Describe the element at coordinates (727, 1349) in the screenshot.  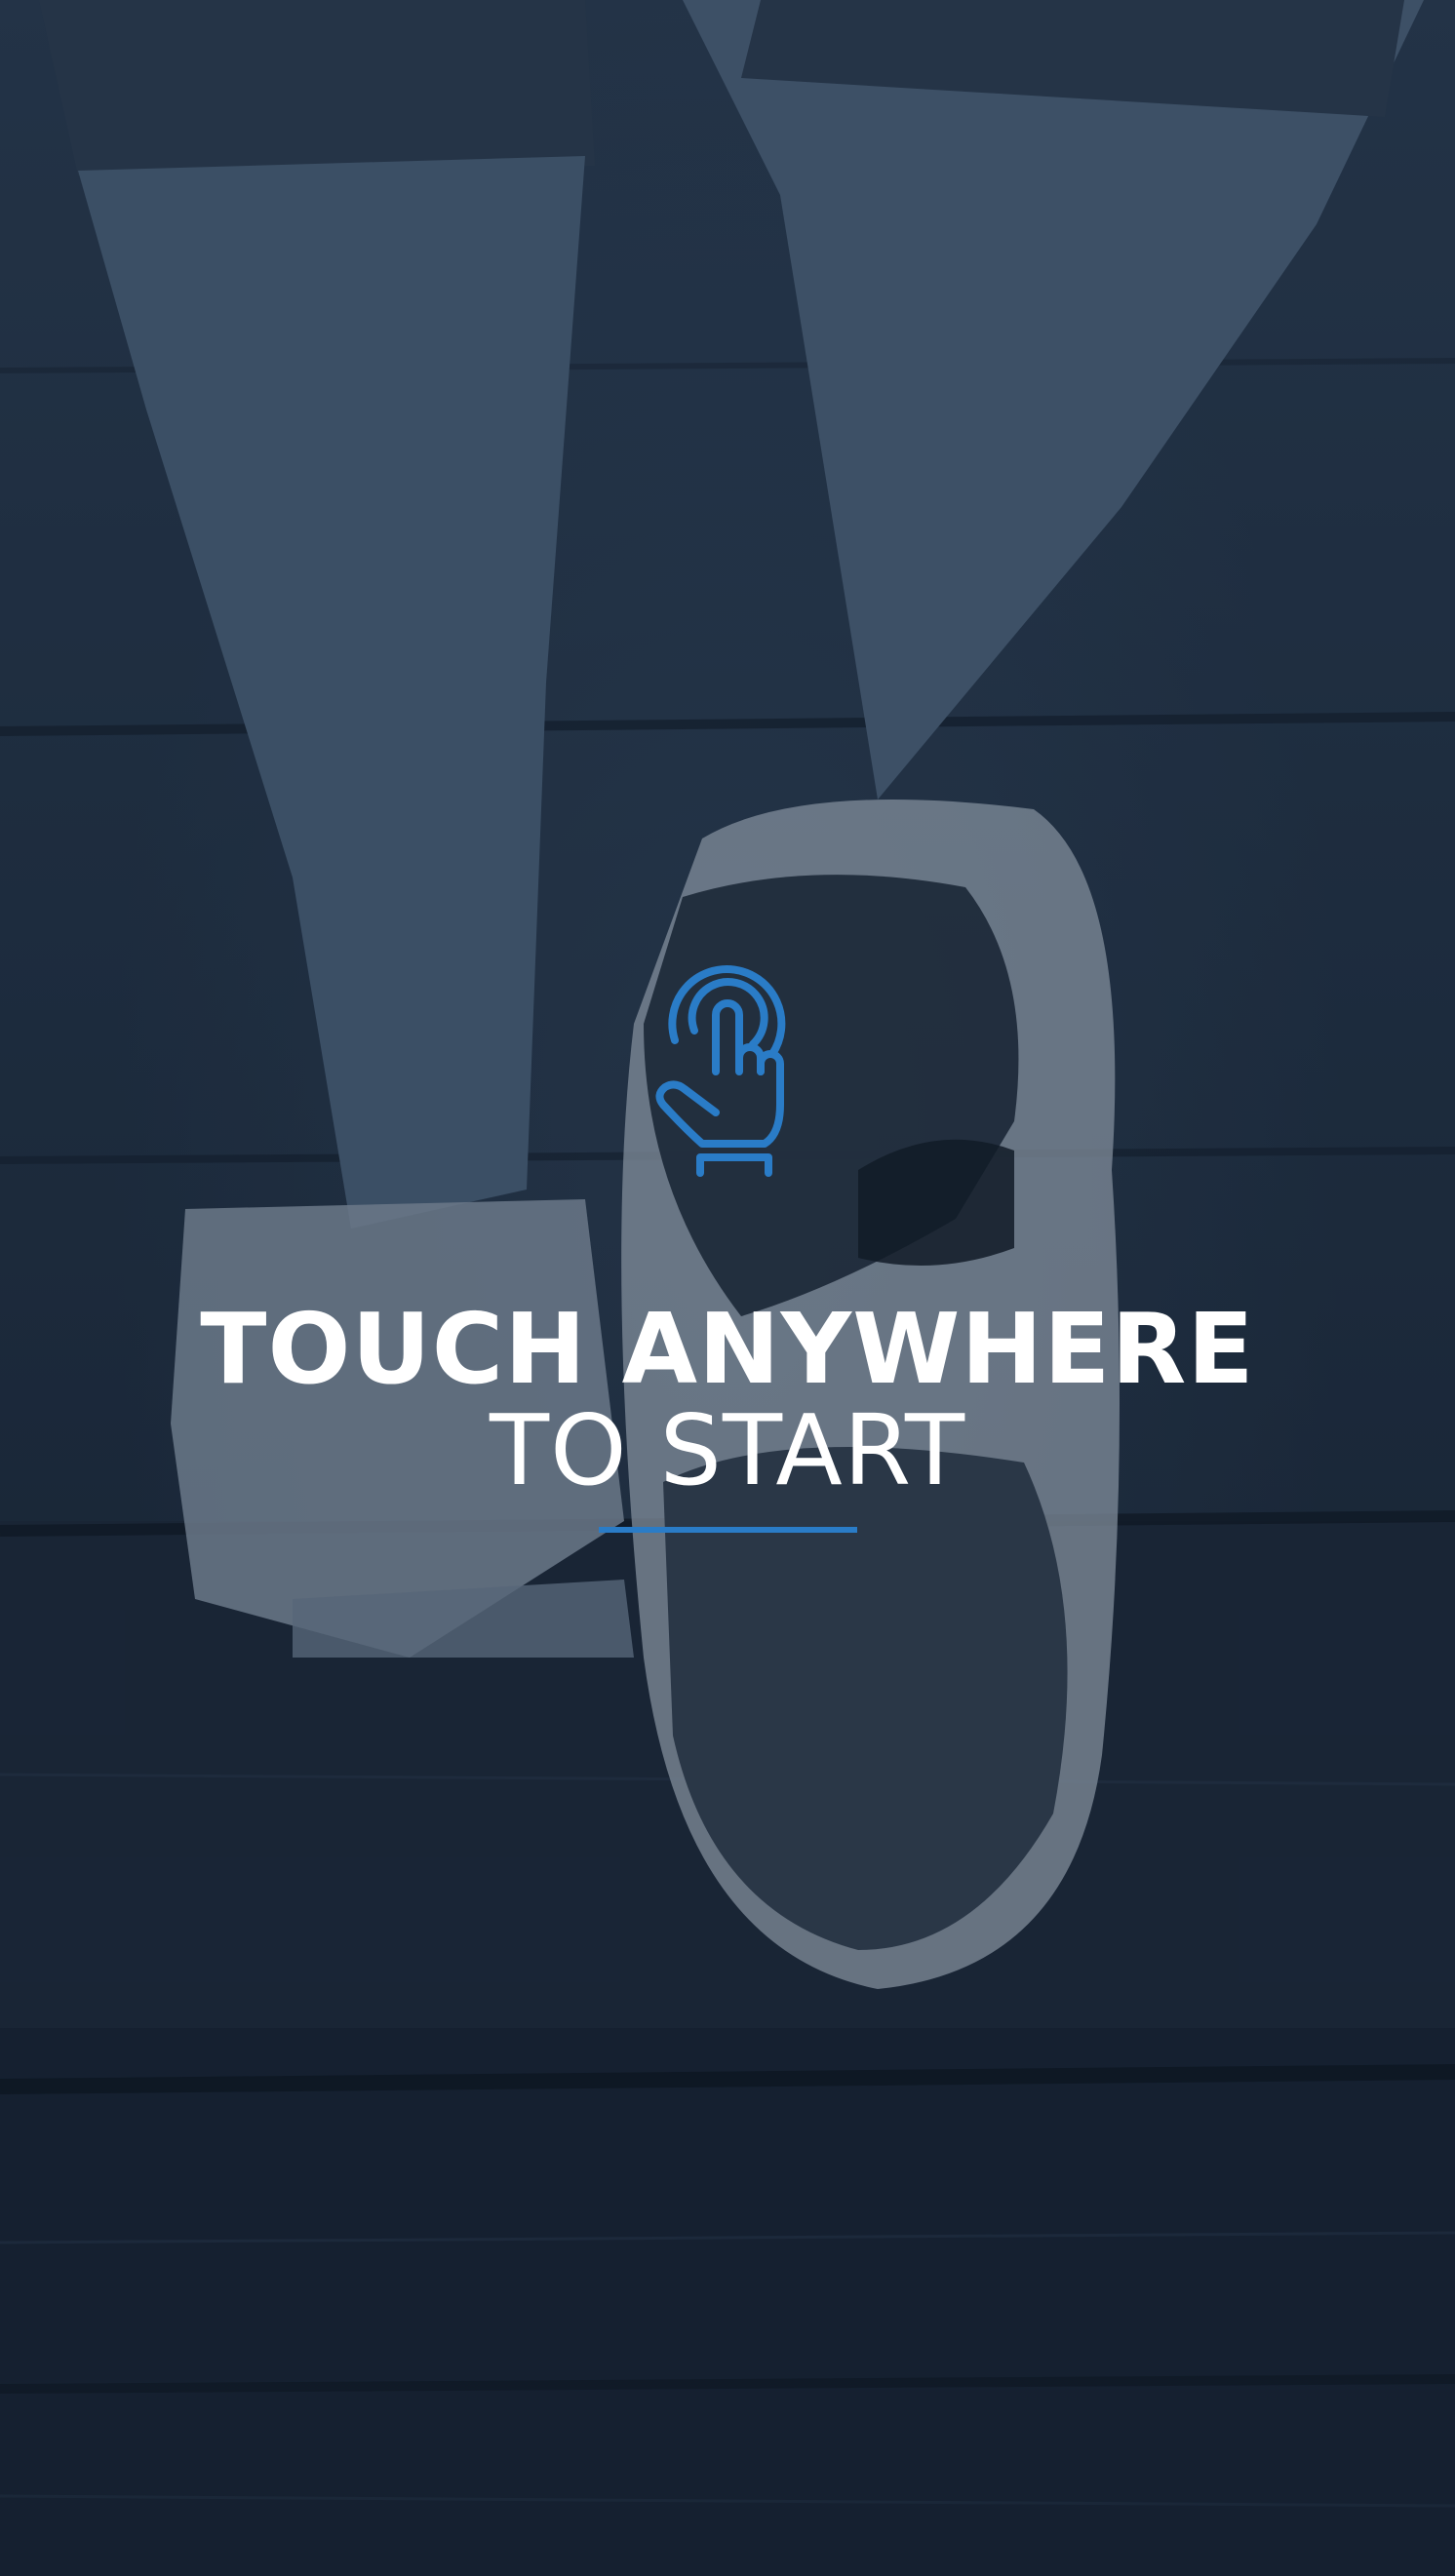
I see `title-touch-anywhere: TOUCH ANYWHERE` at that location.